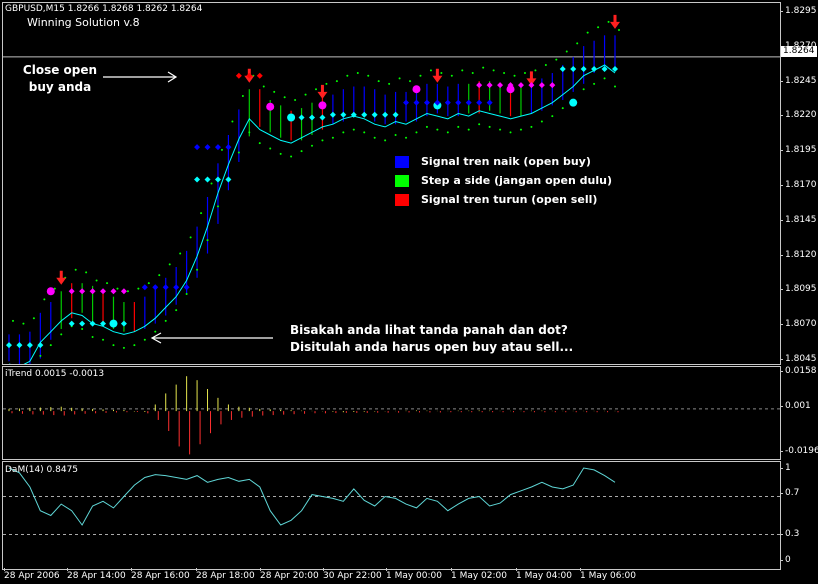 This screenshot has width=818, height=584. I want to click on legend-swatch-blue, so click(402, 161).